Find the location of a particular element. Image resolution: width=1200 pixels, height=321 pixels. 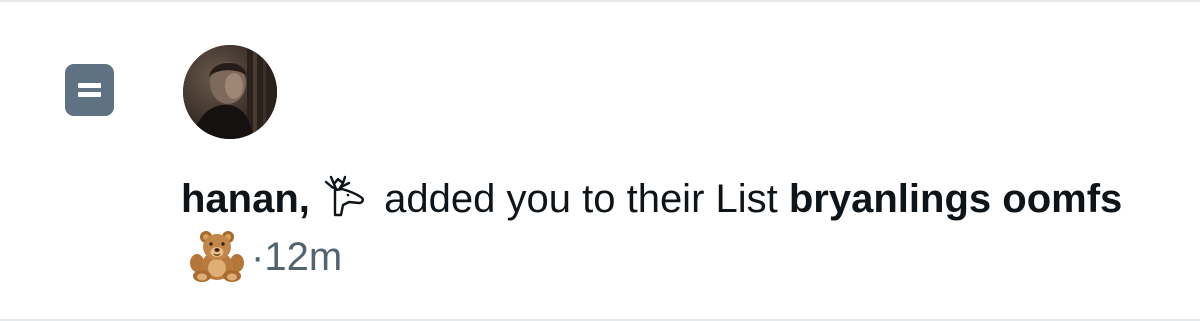

teddy-bear-emoji is located at coordinates (217, 256).